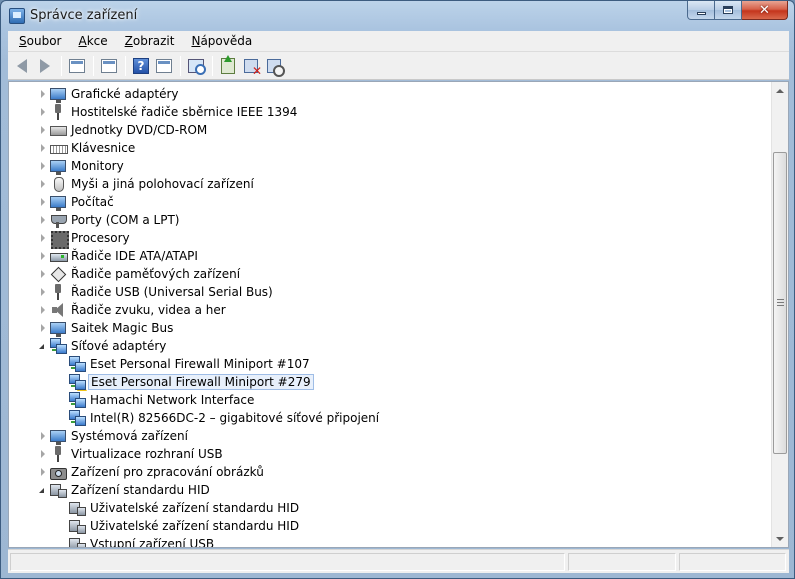 The height and width of the screenshot is (579, 795). I want to click on menu-akce: Akce, so click(92, 41).